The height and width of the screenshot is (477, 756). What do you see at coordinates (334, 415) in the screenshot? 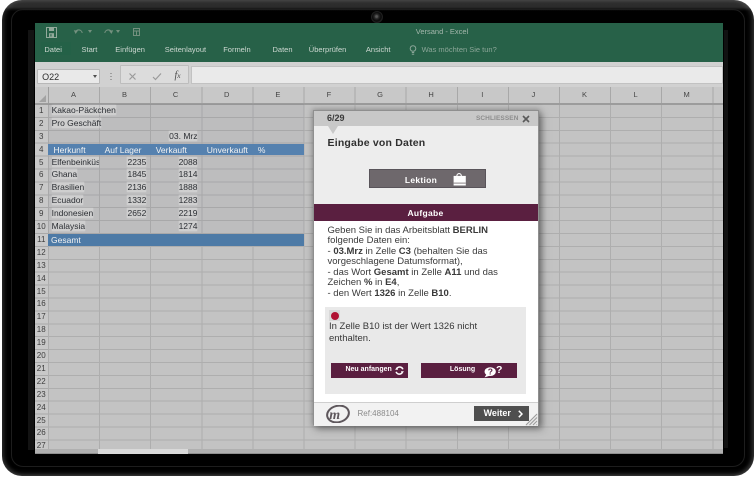
I see `svg-text: m` at bounding box center [334, 415].